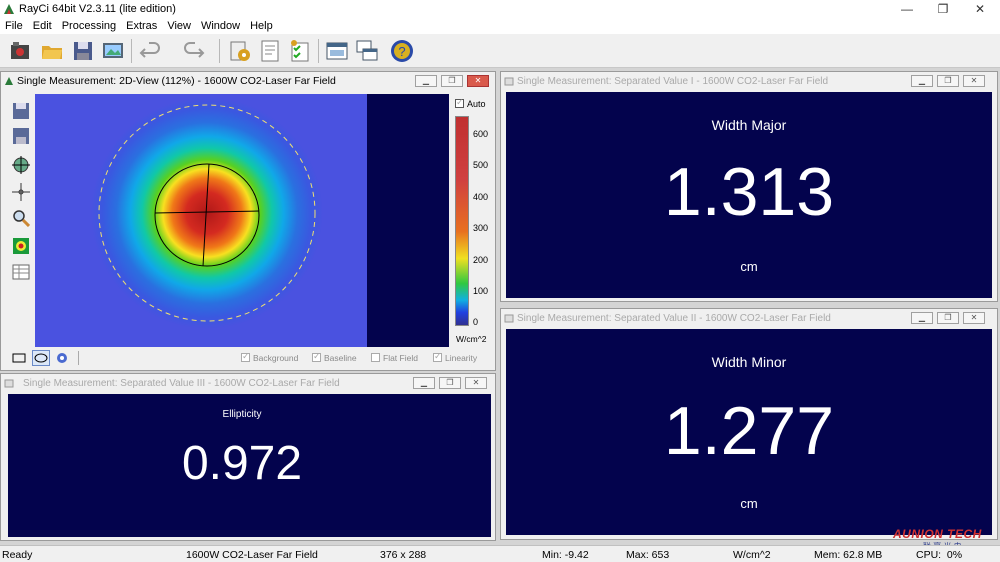 The width and height of the screenshot is (1000, 562). Describe the element at coordinates (403, 555) in the screenshot. I see `status-image-size: 376 x 288` at that location.